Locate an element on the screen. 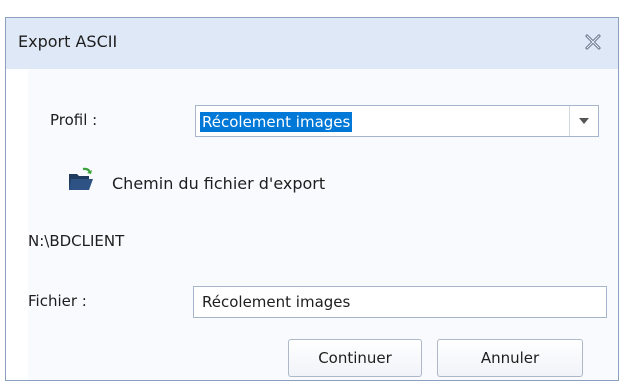 Image resolution: width=626 pixels, height=387 pixels. continue-button: Continuer is located at coordinates (355, 358).